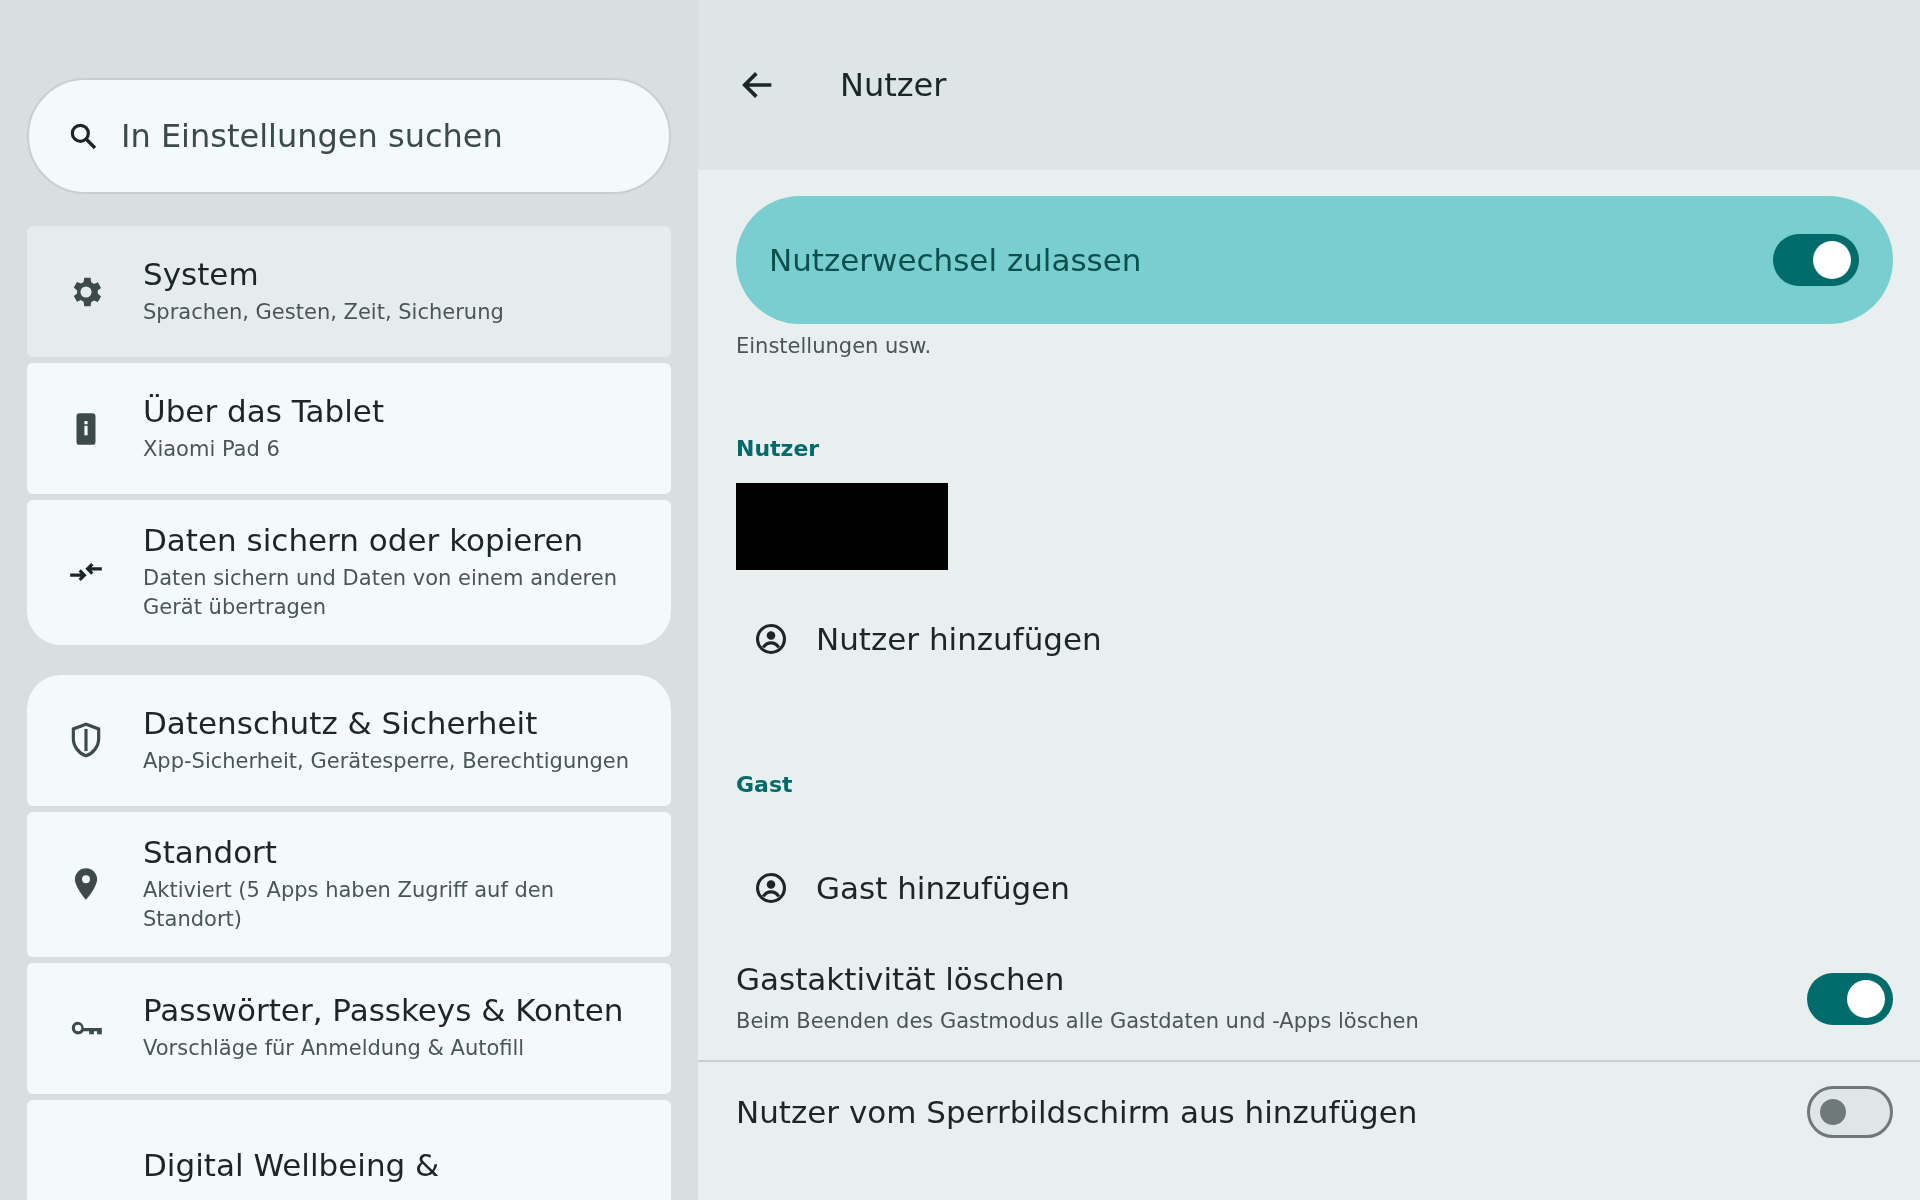 The width and height of the screenshot is (1920, 1200). I want to click on settings-item: Über das Tablet Xiaomi Pad 6, so click(349, 428).